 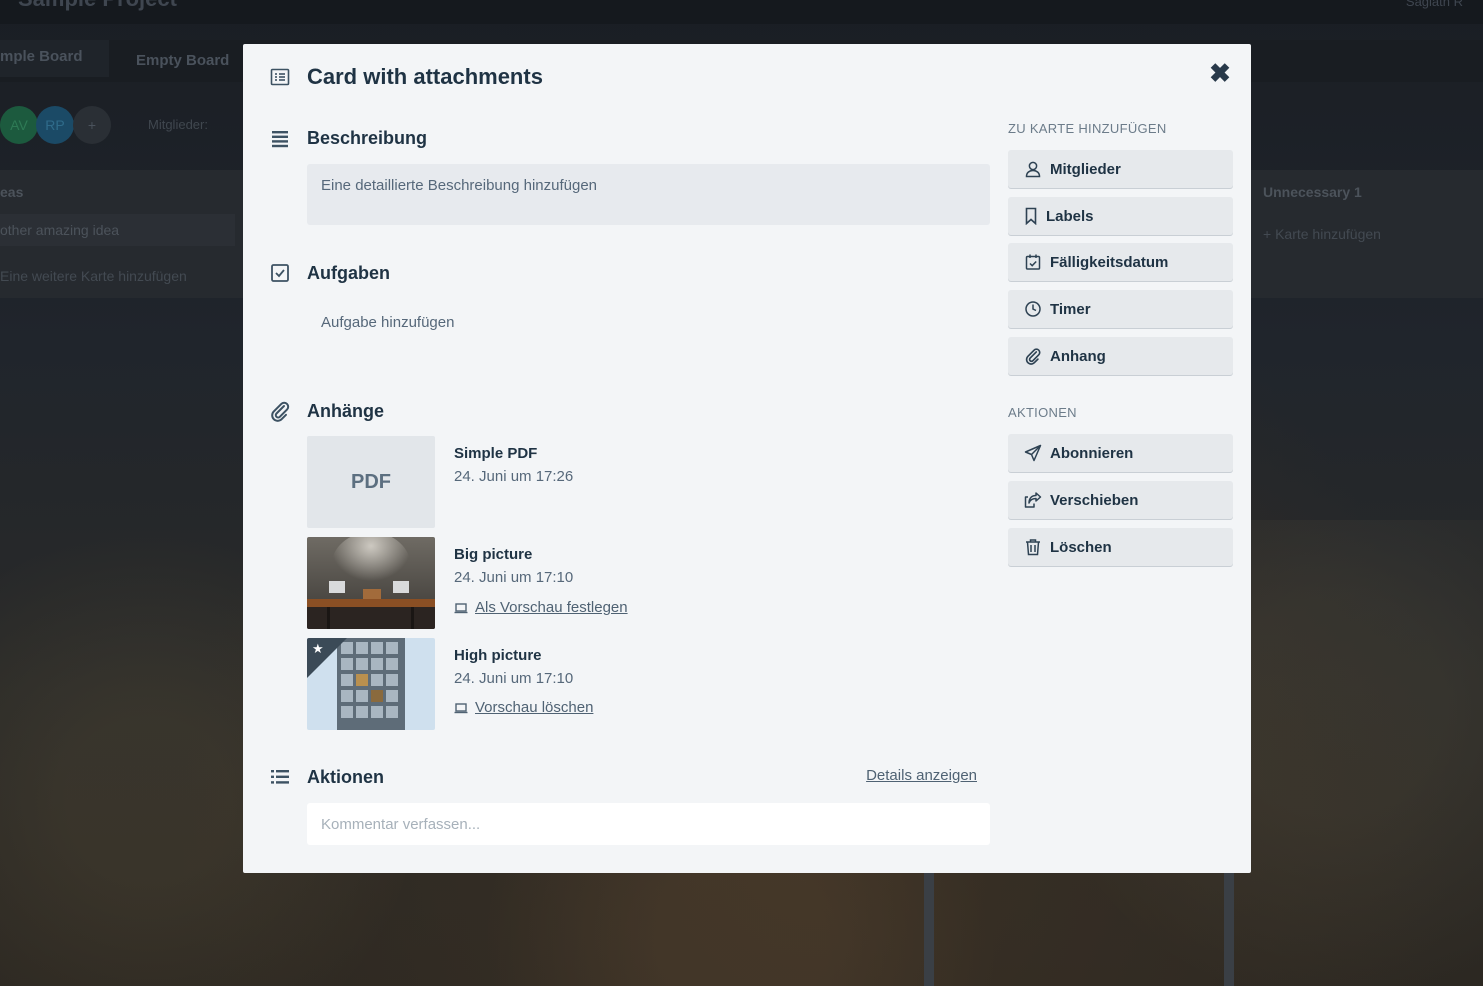 What do you see at coordinates (1042, 412) in the screenshot?
I see `actions-heading: AKTIONEN` at bounding box center [1042, 412].